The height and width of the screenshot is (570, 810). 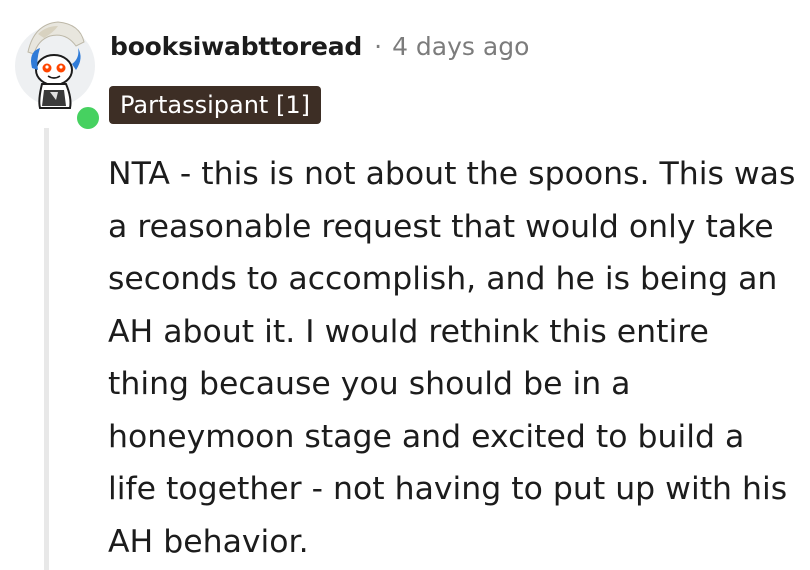 What do you see at coordinates (46, 349) in the screenshot?
I see `comment-thread-line` at bounding box center [46, 349].